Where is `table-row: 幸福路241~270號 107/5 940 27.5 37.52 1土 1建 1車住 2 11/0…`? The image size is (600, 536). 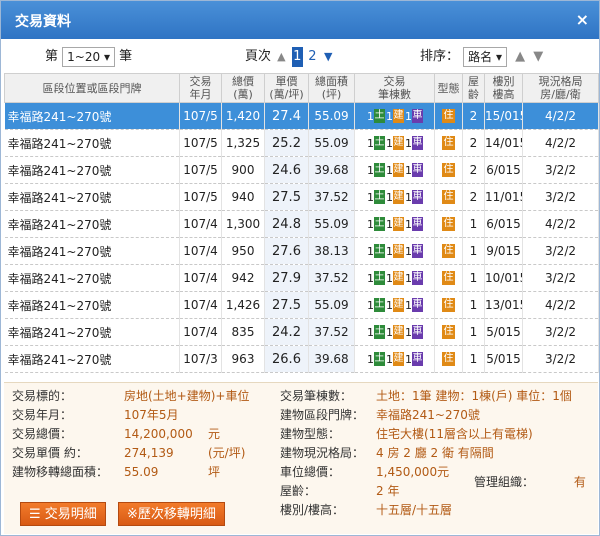
table-row: 幸福路241~270號 107/5 940 27.5 37.52 1土 1建 1車住 2 11/0… is located at coordinates (301, 197).